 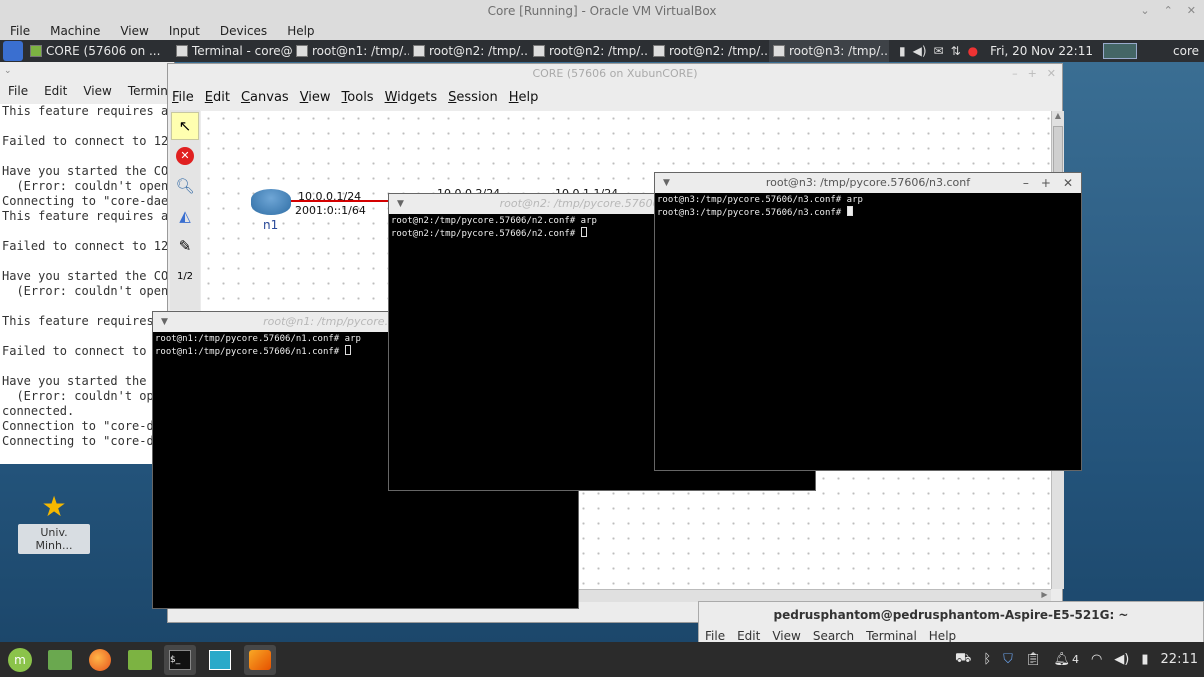 What do you see at coordinates (185, 216) in the screenshot?
I see `plot-icon: ◭` at bounding box center [185, 216].